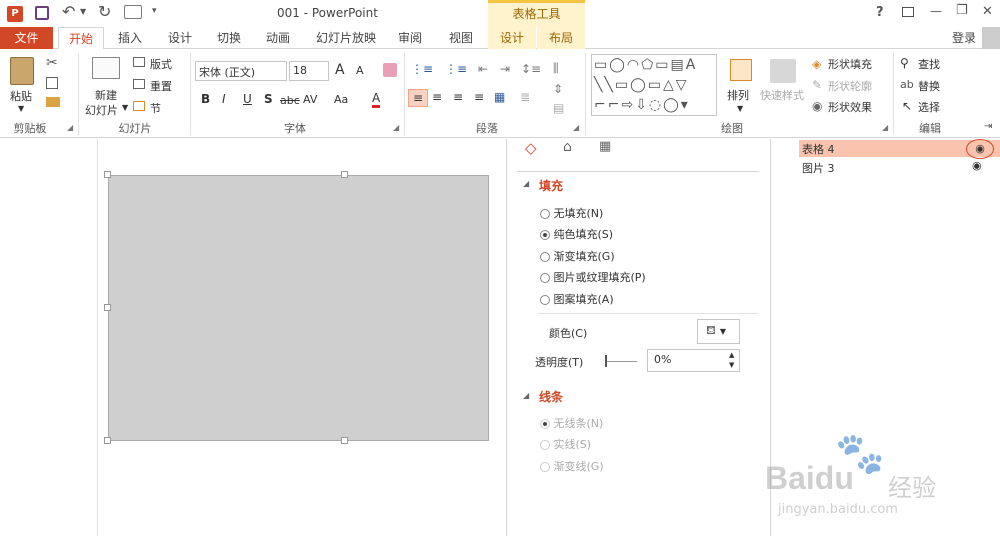  Describe the element at coordinates (718, 331) in the screenshot. I see `fill-color-picker: ⛾ ▼` at that location.